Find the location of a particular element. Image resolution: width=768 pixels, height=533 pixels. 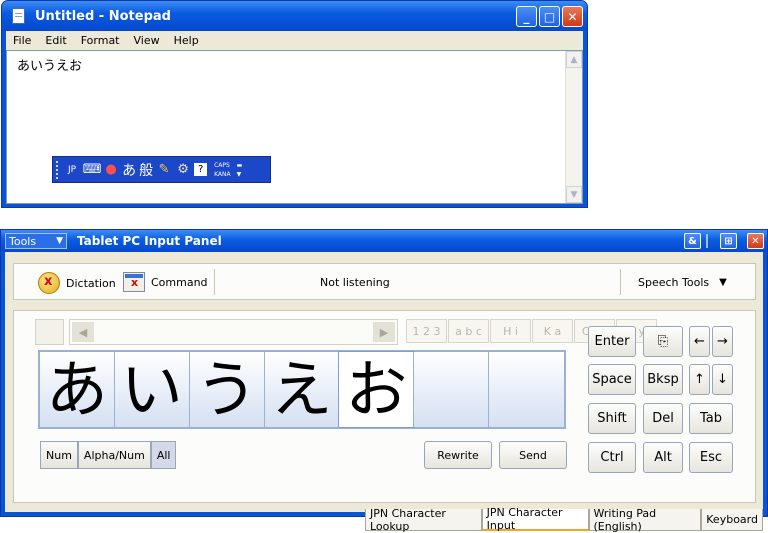

menu-help: Help is located at coordinates (186, 40).